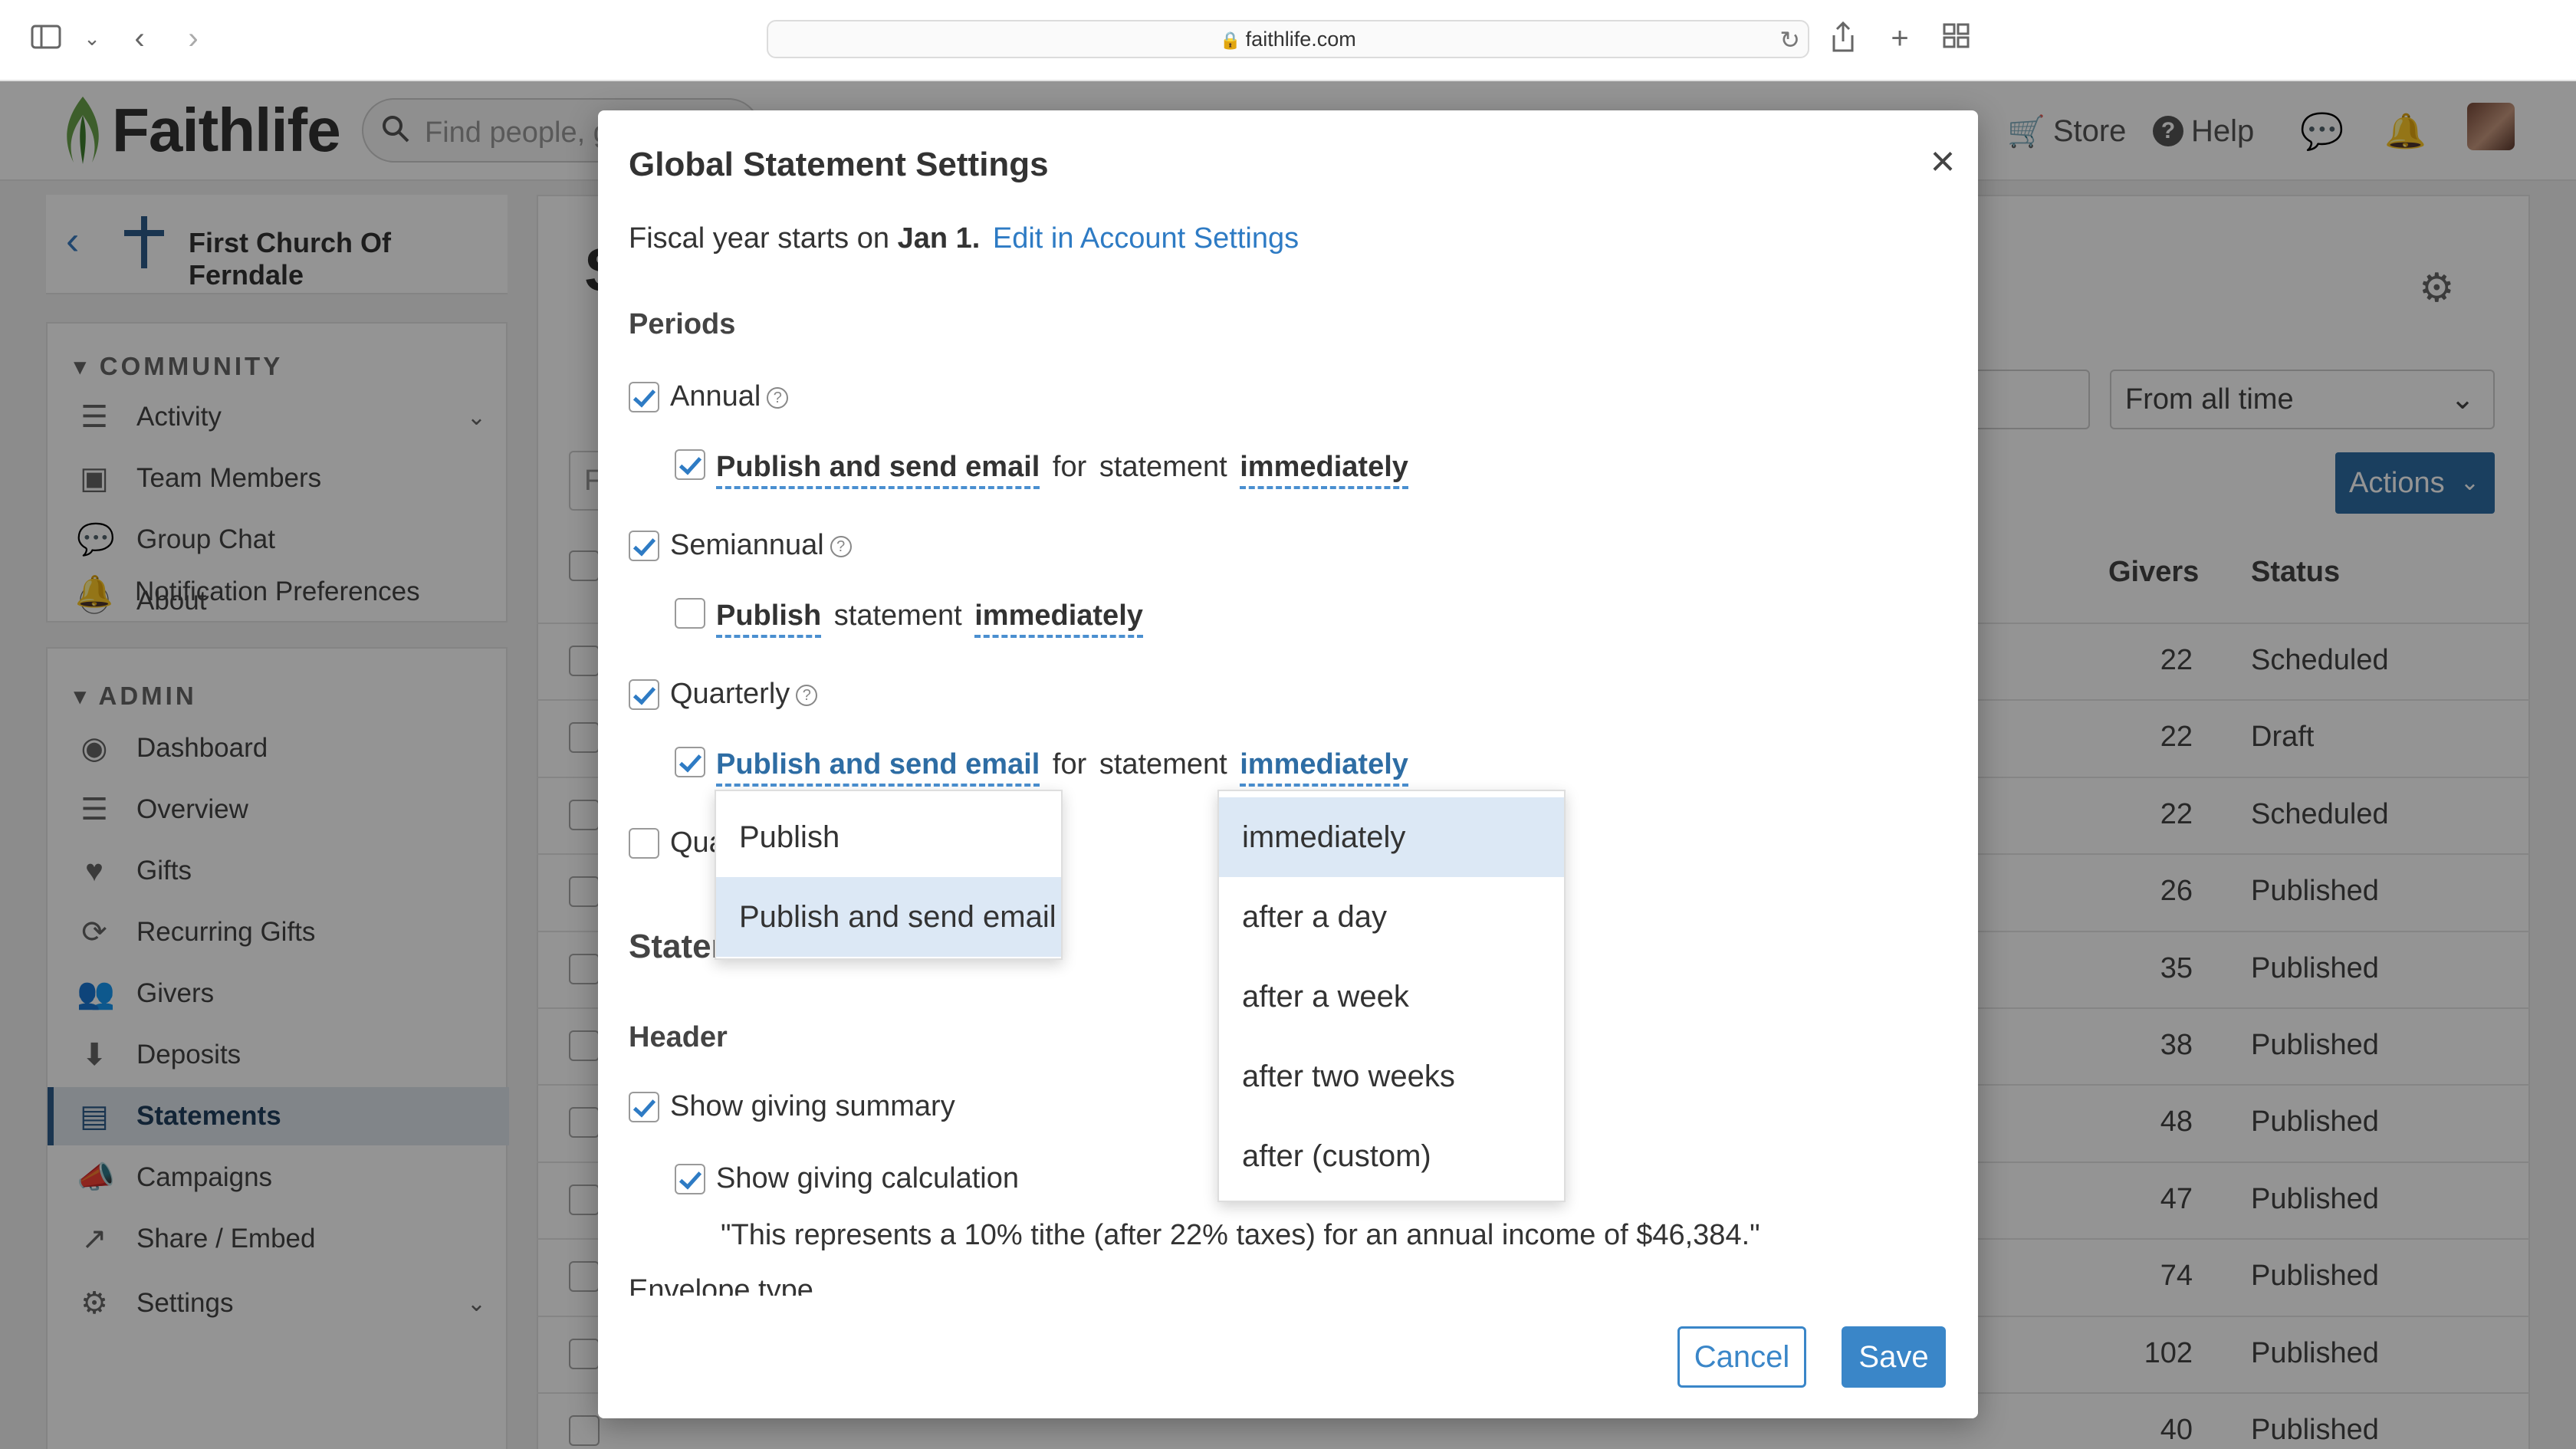 The width and height of the screenshot is (2576, 1449). What do you see at coordinates (769, 619) in the screenshot?
I see `semiannual-action-dropdown: Publish` at bounding box center [769, 619].